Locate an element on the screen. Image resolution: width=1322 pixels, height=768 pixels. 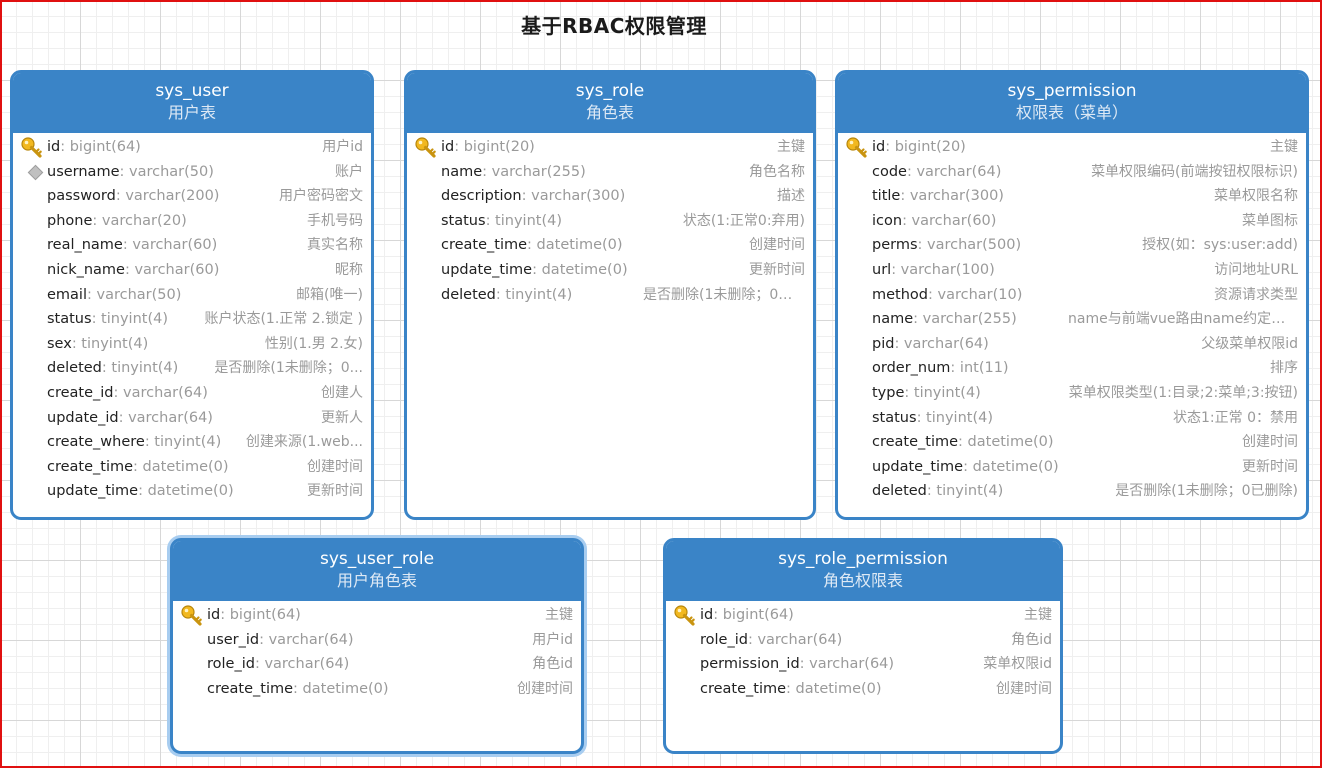
field-row-real-name: real_name: varchar(60) 真实名称 is located at coordinates (192, 245).